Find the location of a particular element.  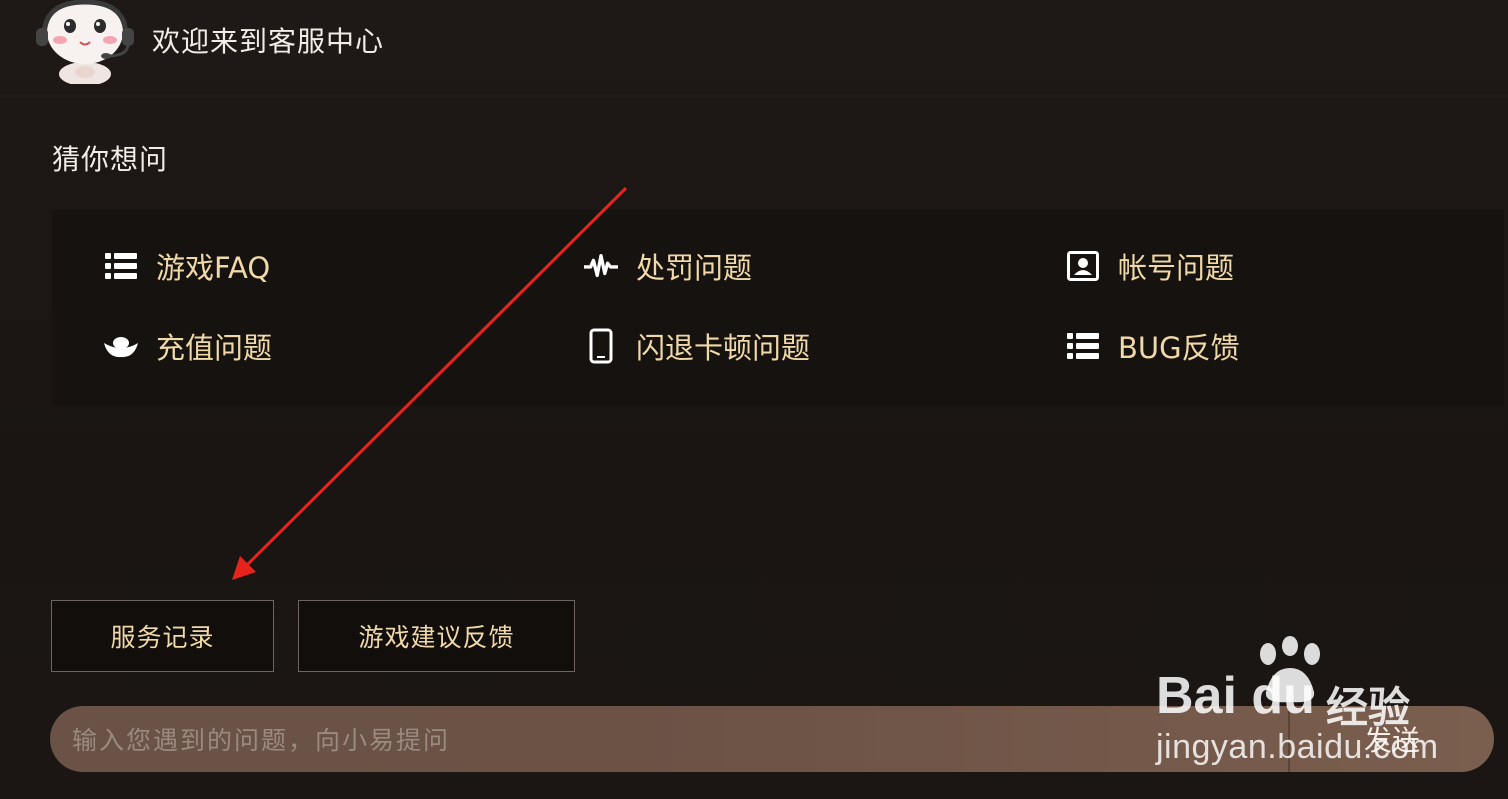

faq-item-label: 充值问题 is located at coordinates (214, 348).